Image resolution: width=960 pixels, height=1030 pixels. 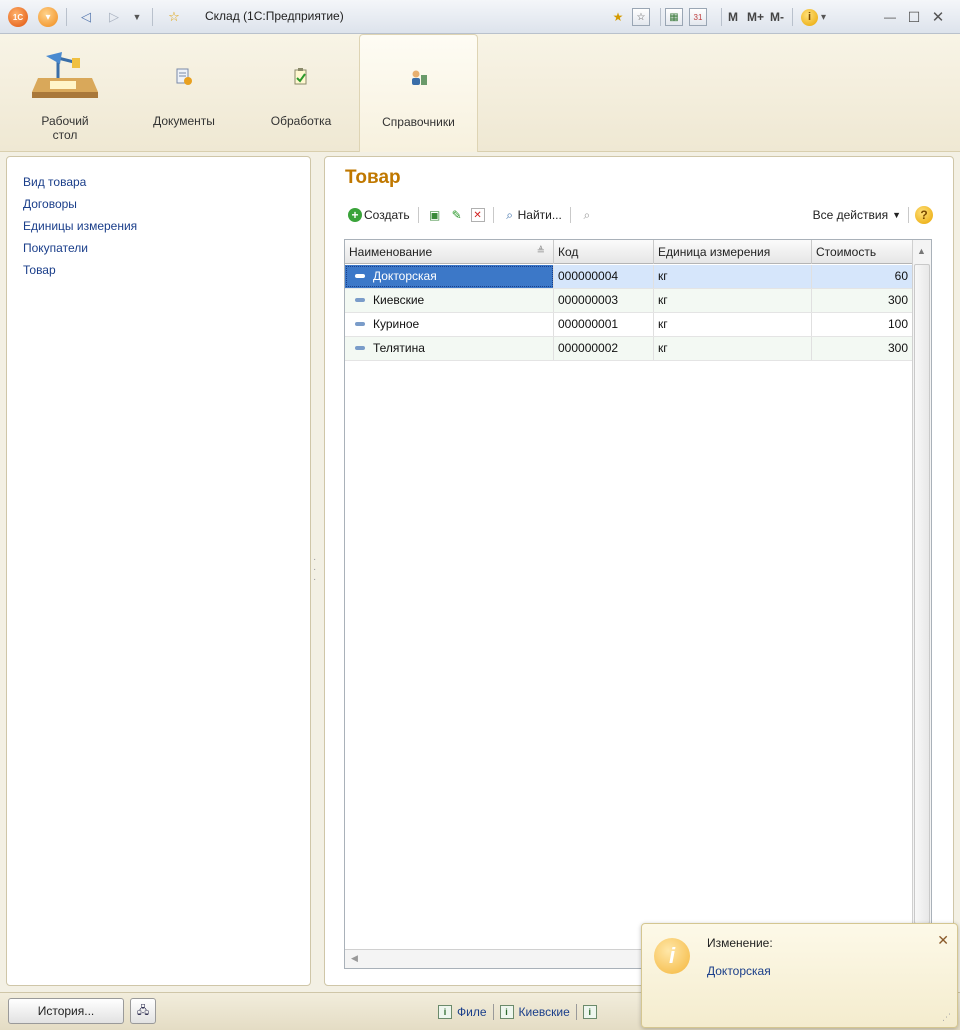 I want to click on vertical-scrollbar: ▲, so click(x=921, y=595).